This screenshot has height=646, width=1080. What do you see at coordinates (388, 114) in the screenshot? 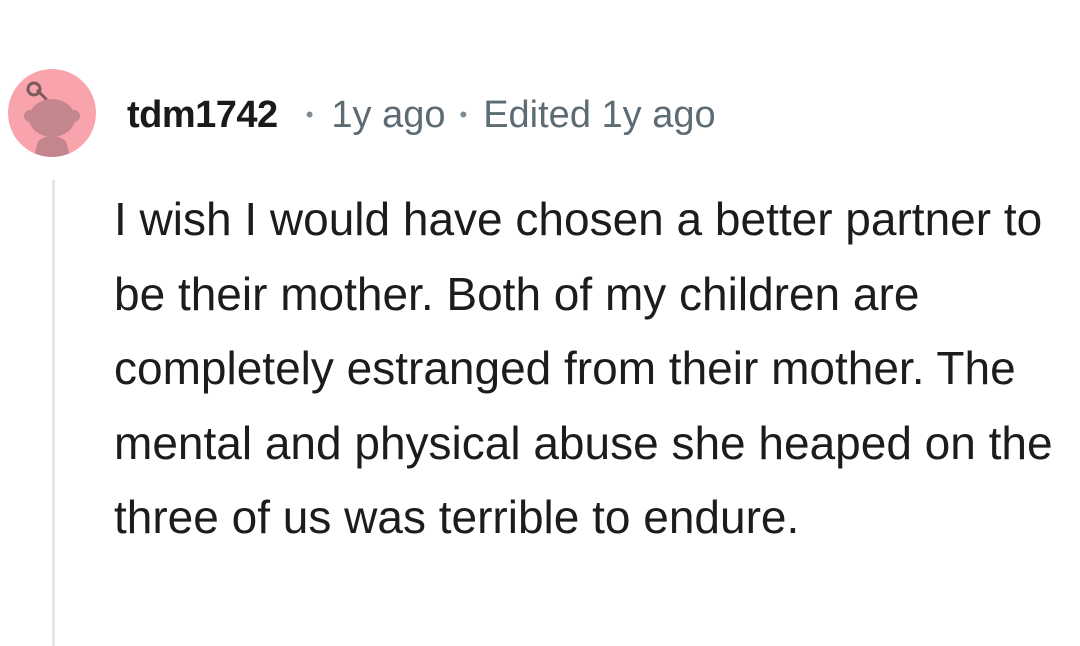
I see `posted-time: 1y ago` at bounding box center [388, 114].